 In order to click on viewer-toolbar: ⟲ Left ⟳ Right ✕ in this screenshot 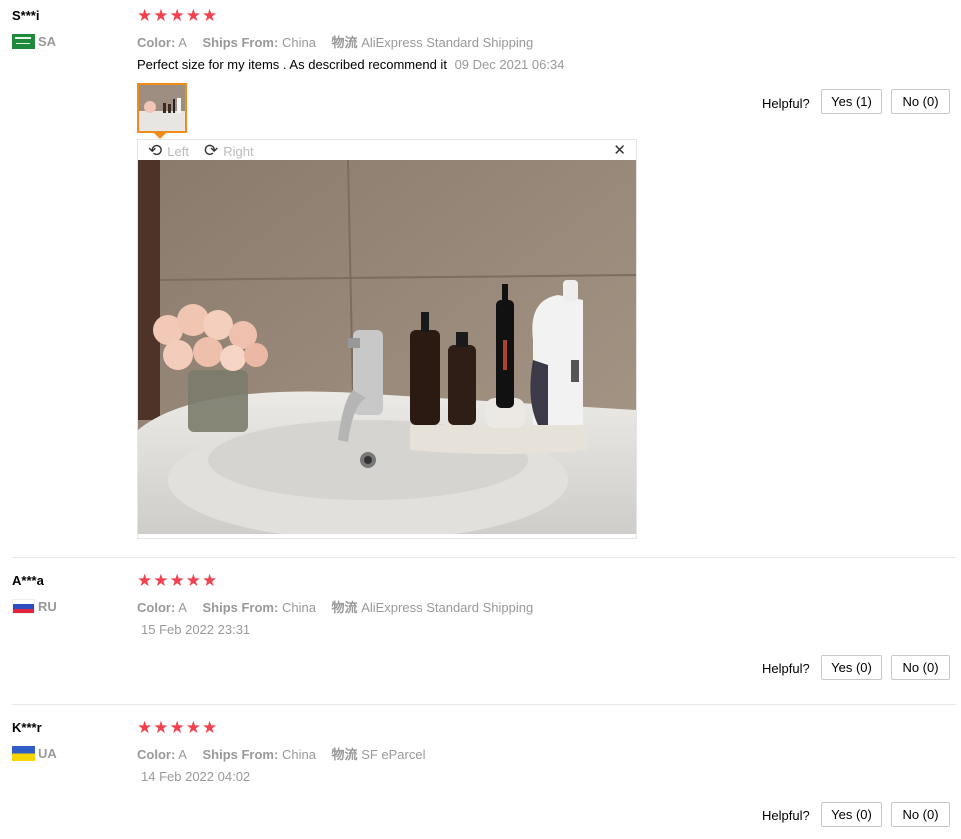, I will do `click(387, 150)`.